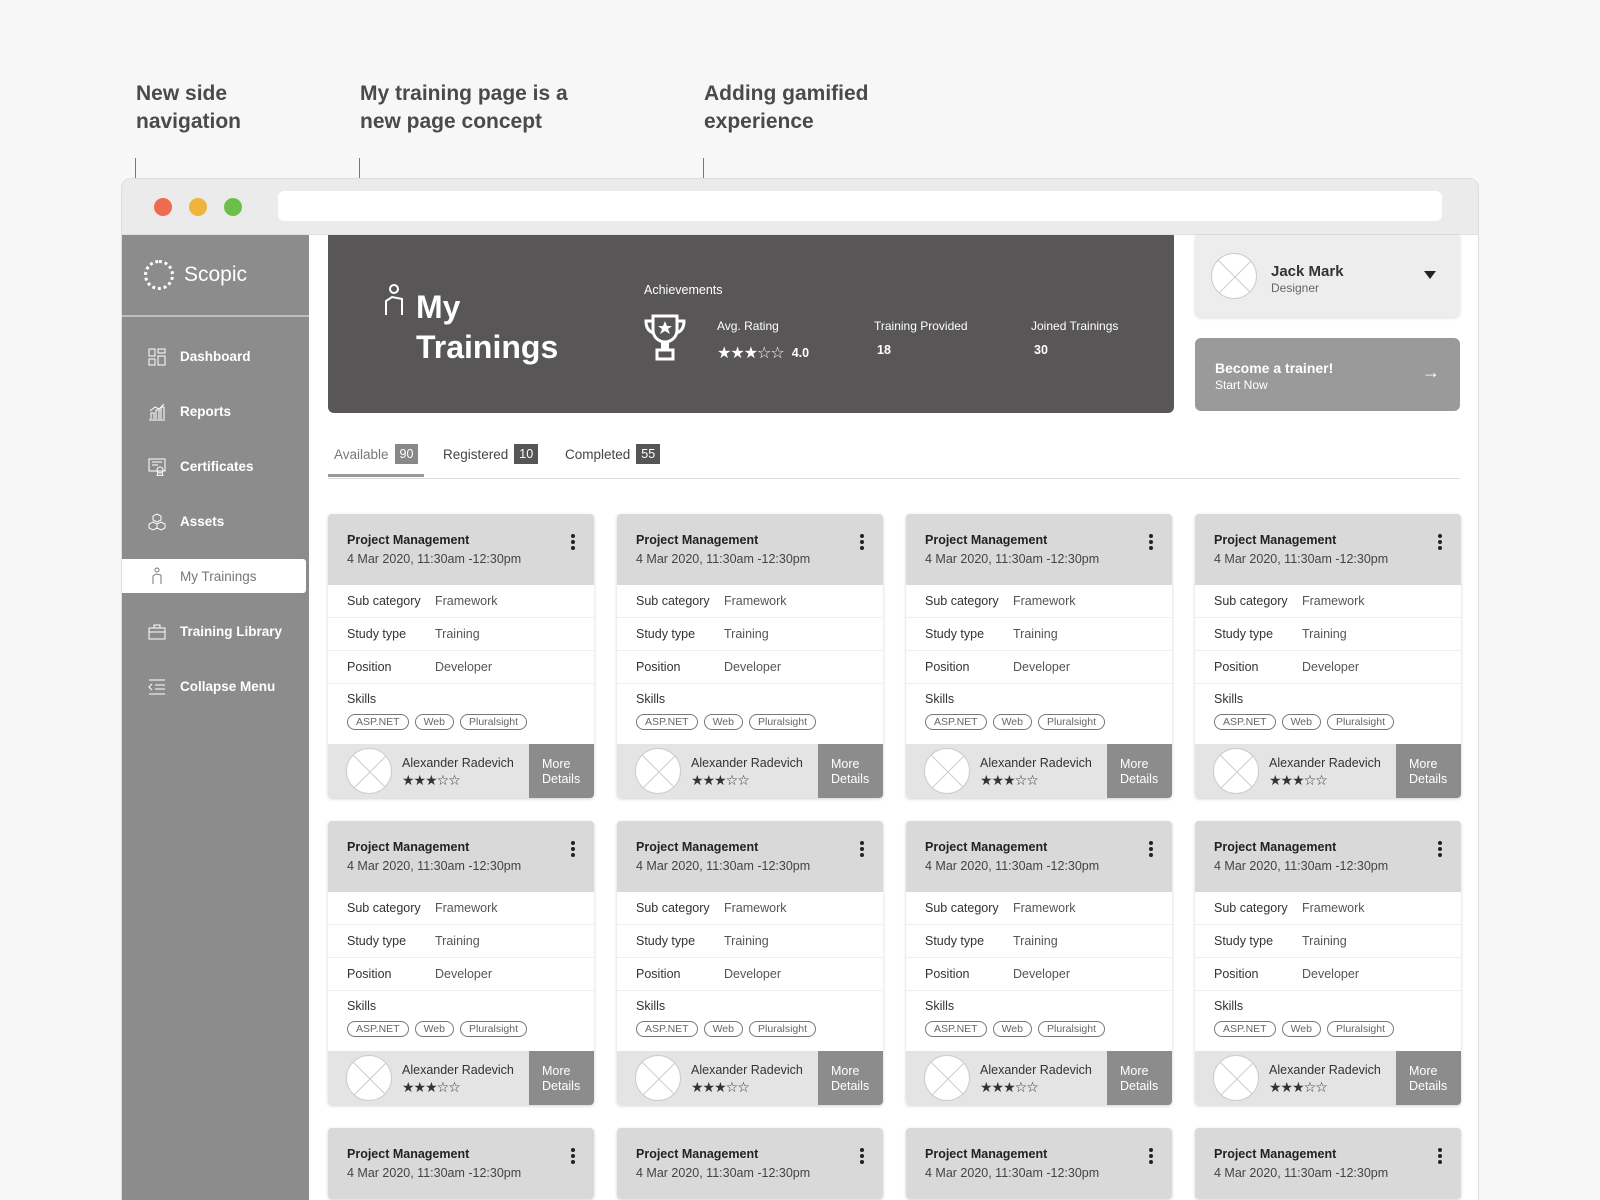 The height and width of the screenshot is (1200, 1600). What do you see at coordinates (612, 459) in the screenshot?
I see `tab-completed: Completed 55` at bounding box center [612, 459].